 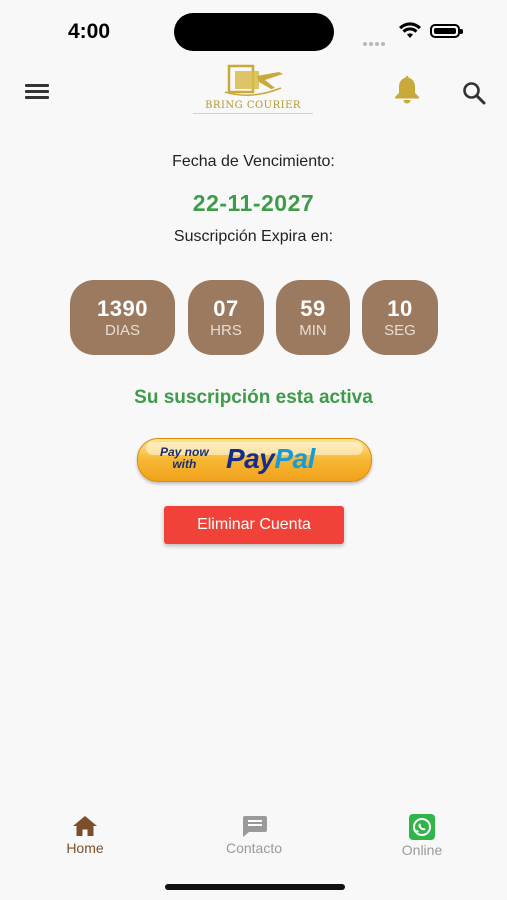 I want to click on countdown-hours-unit: HRS, so click(x=226, y=330).